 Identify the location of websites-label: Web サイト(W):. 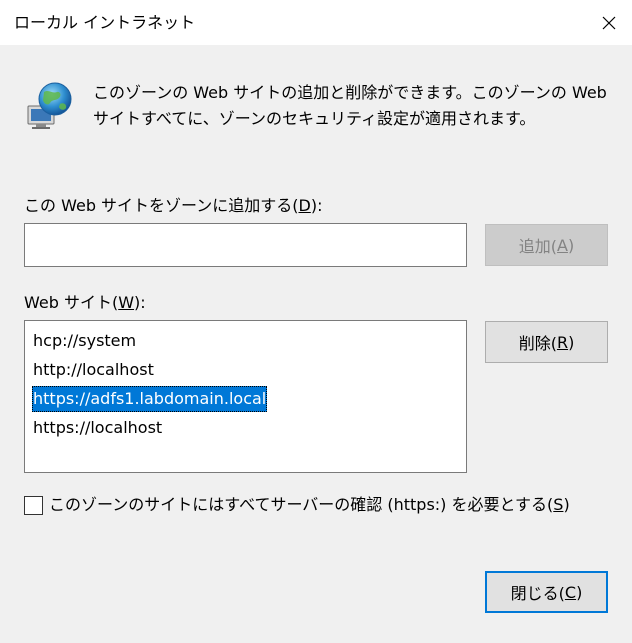
(85, 302).